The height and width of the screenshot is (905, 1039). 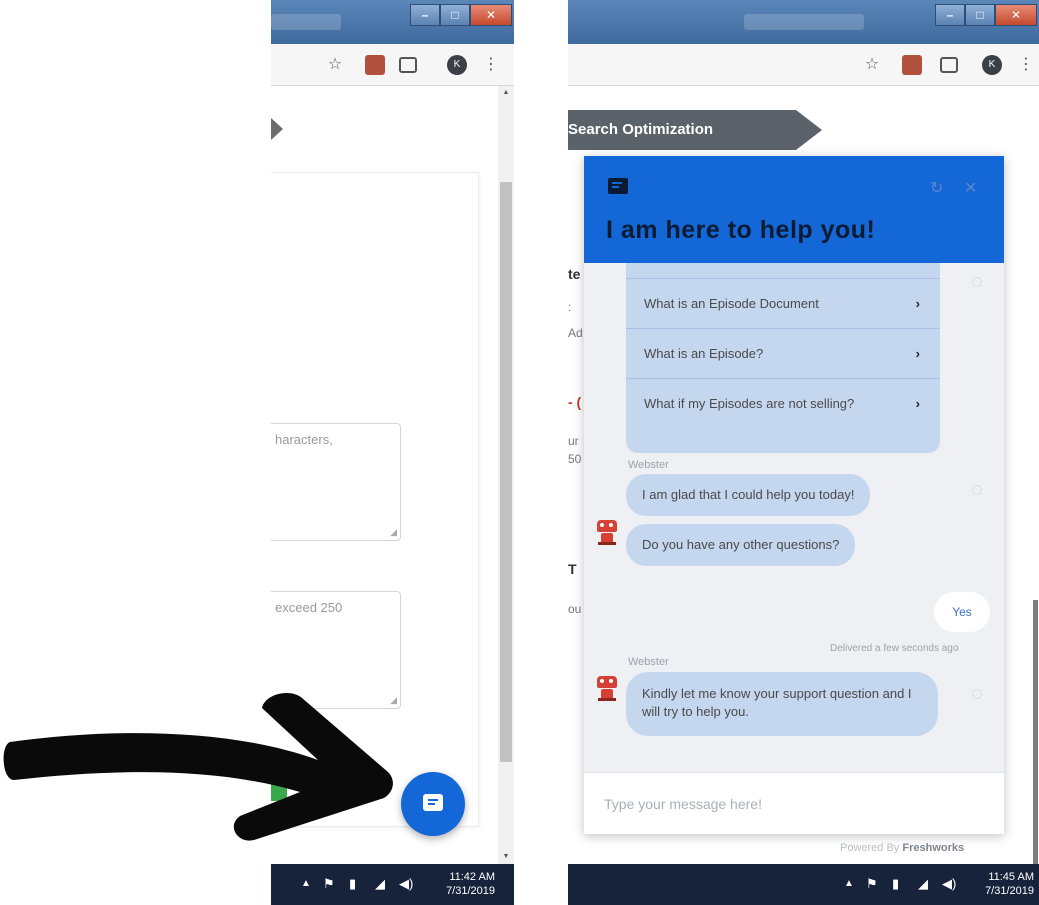 What do you see at coordinates (506, 93) in the screenshot?
I see `scroll-up-arrow: ▲` at bounding box center [506, 93].